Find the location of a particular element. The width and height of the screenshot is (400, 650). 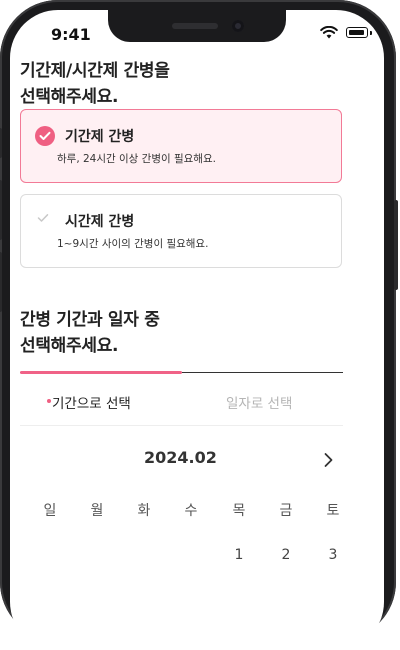

calendar-day: 3 is located at coordinates (333, 555).